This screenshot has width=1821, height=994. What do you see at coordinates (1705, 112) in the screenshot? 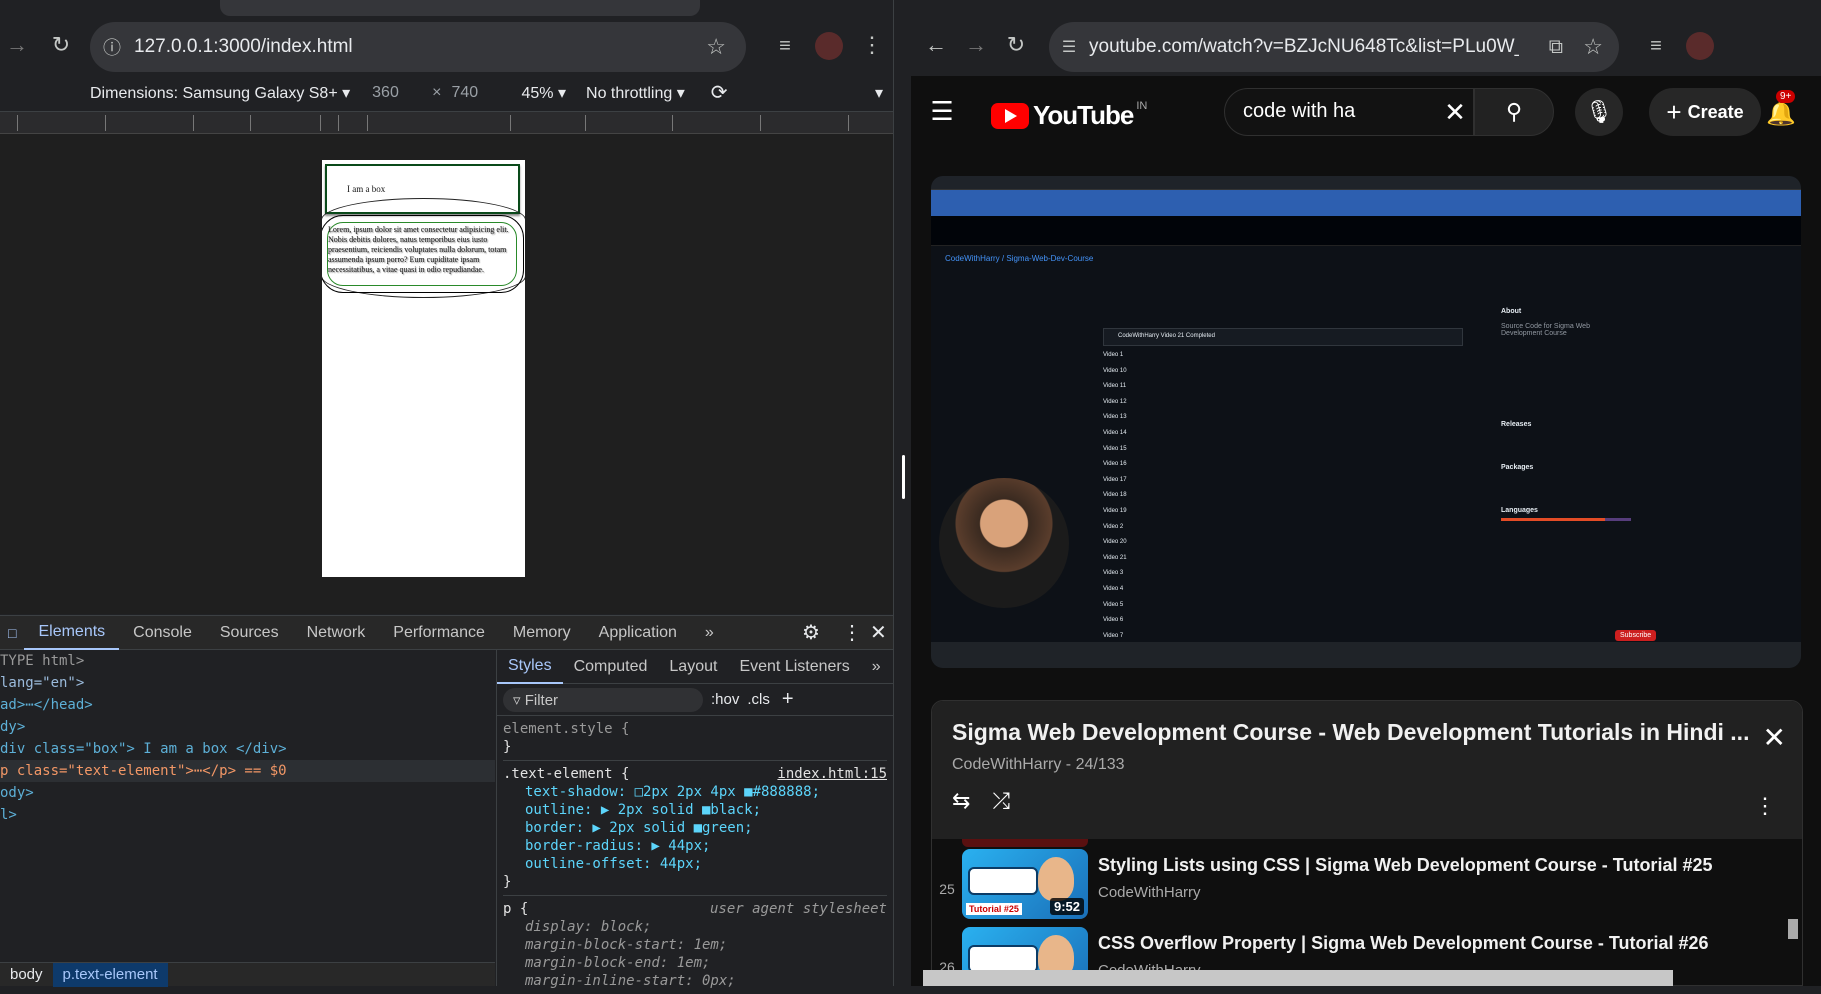
I see `create-button: + Create` at bounding box center [1705, 112].